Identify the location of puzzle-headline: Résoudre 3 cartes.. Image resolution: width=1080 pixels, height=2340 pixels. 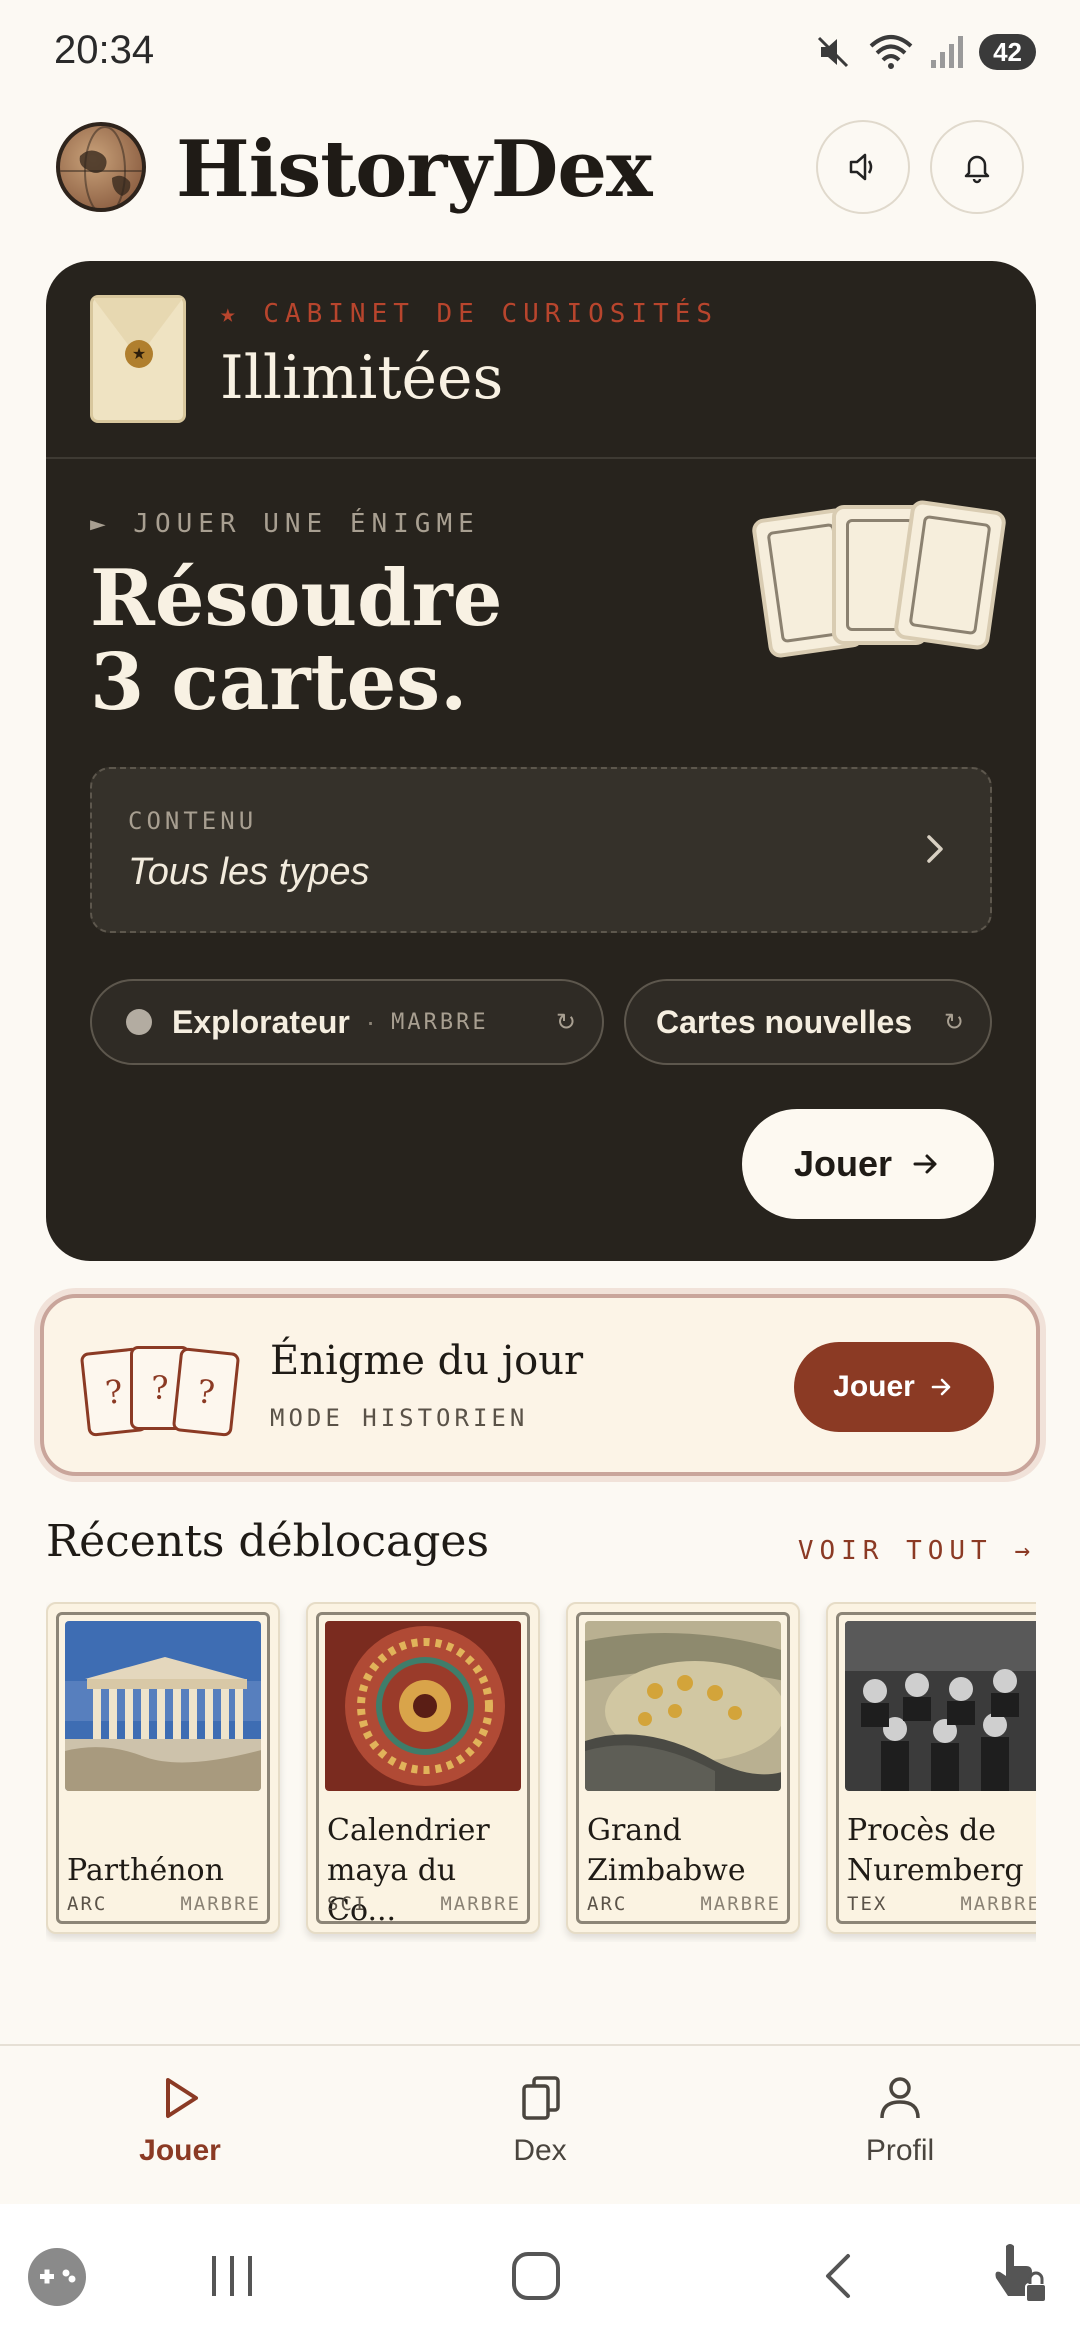
(296, 641).